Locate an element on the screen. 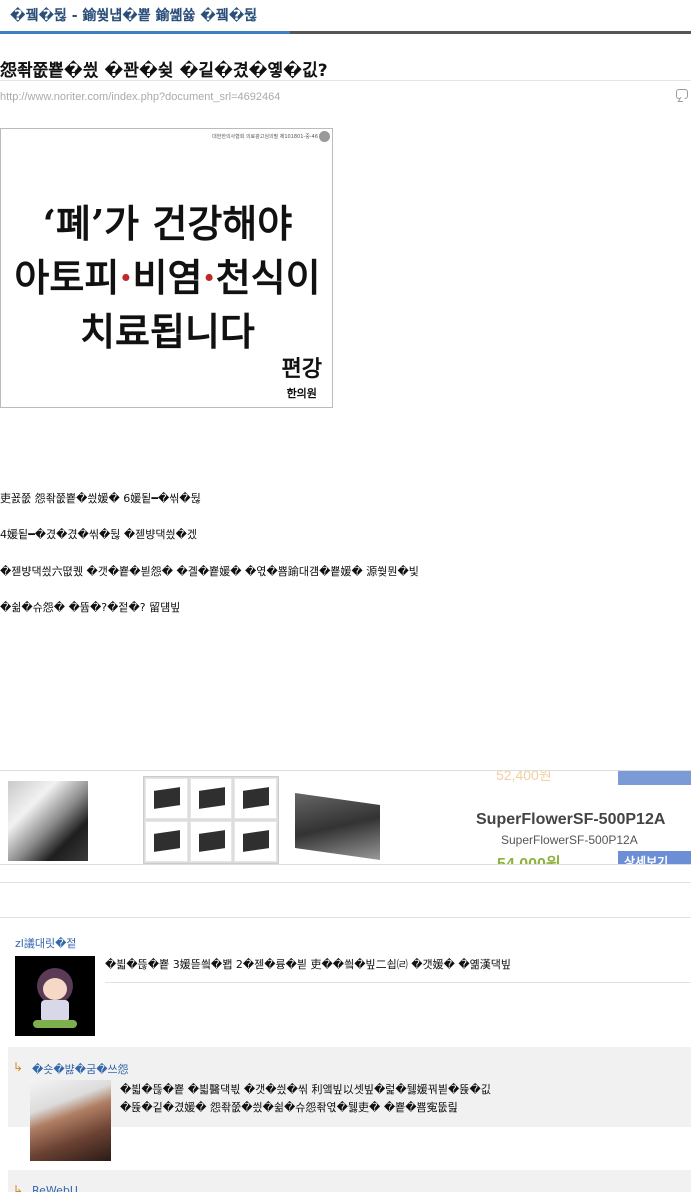 The image size is (691, 1192). old-price: 52,400원 is located at coordinates (524, 776).